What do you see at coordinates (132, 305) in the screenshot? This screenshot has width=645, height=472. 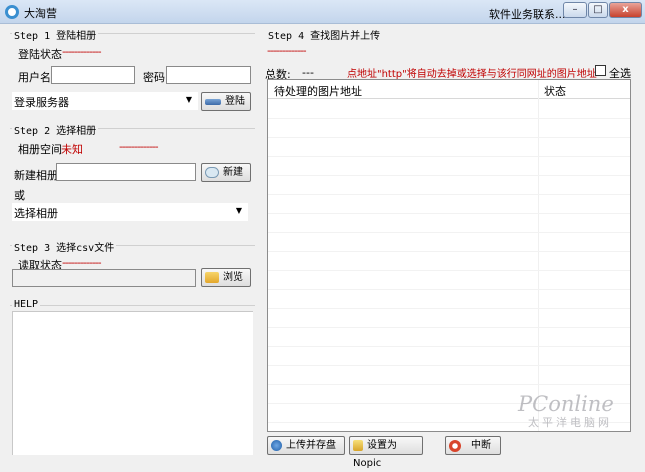 I see `help-group-line` at bounding box center [132, 305].